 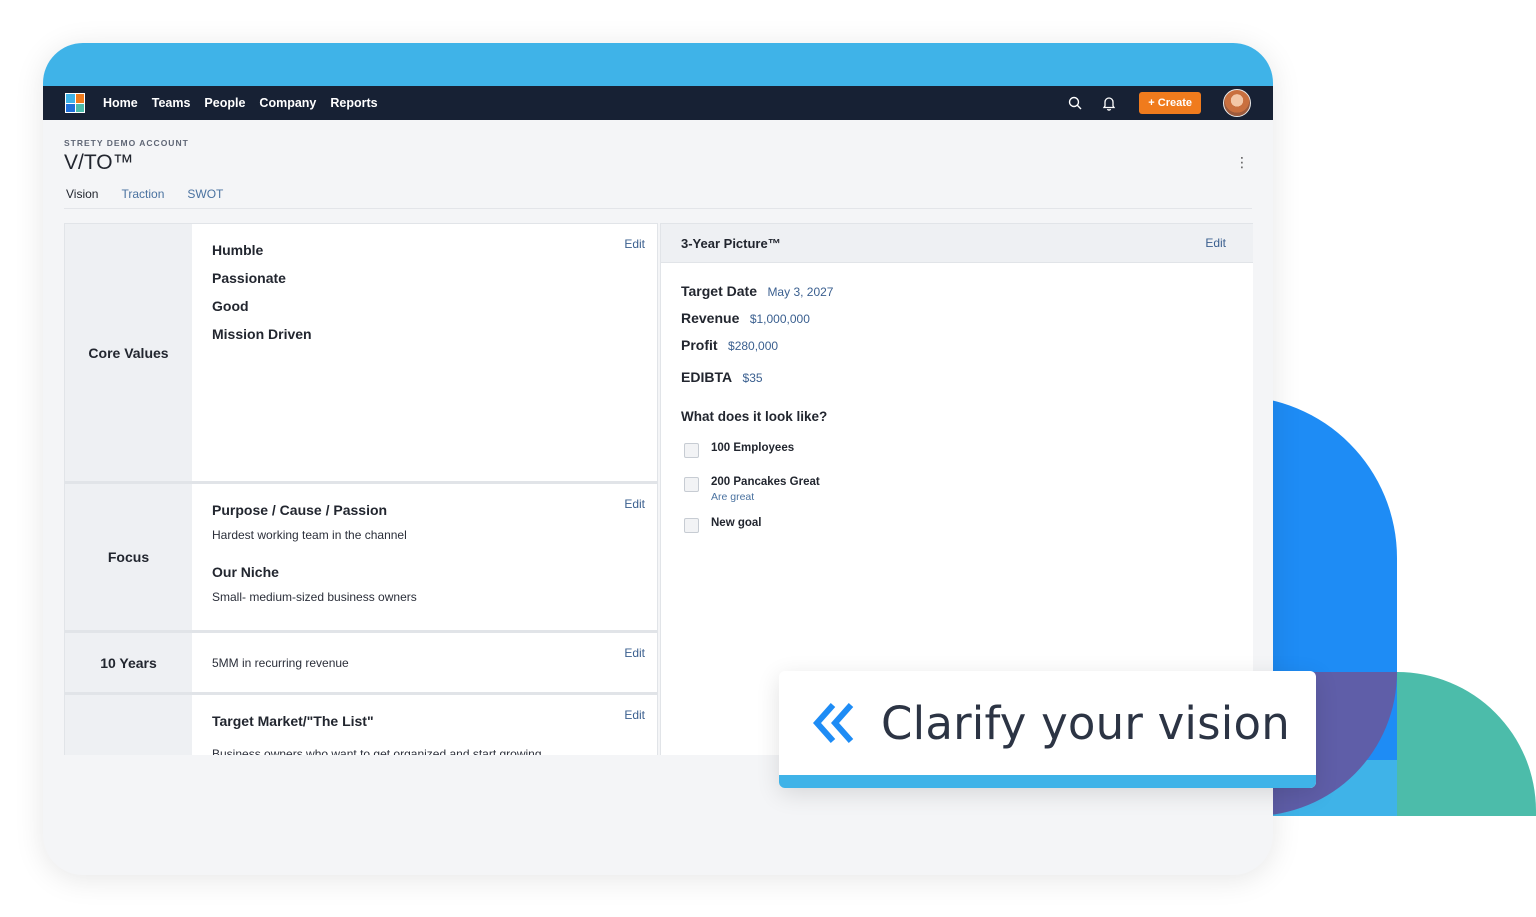 I want to click on focus-label: Focus, so click(x=128, y=557).